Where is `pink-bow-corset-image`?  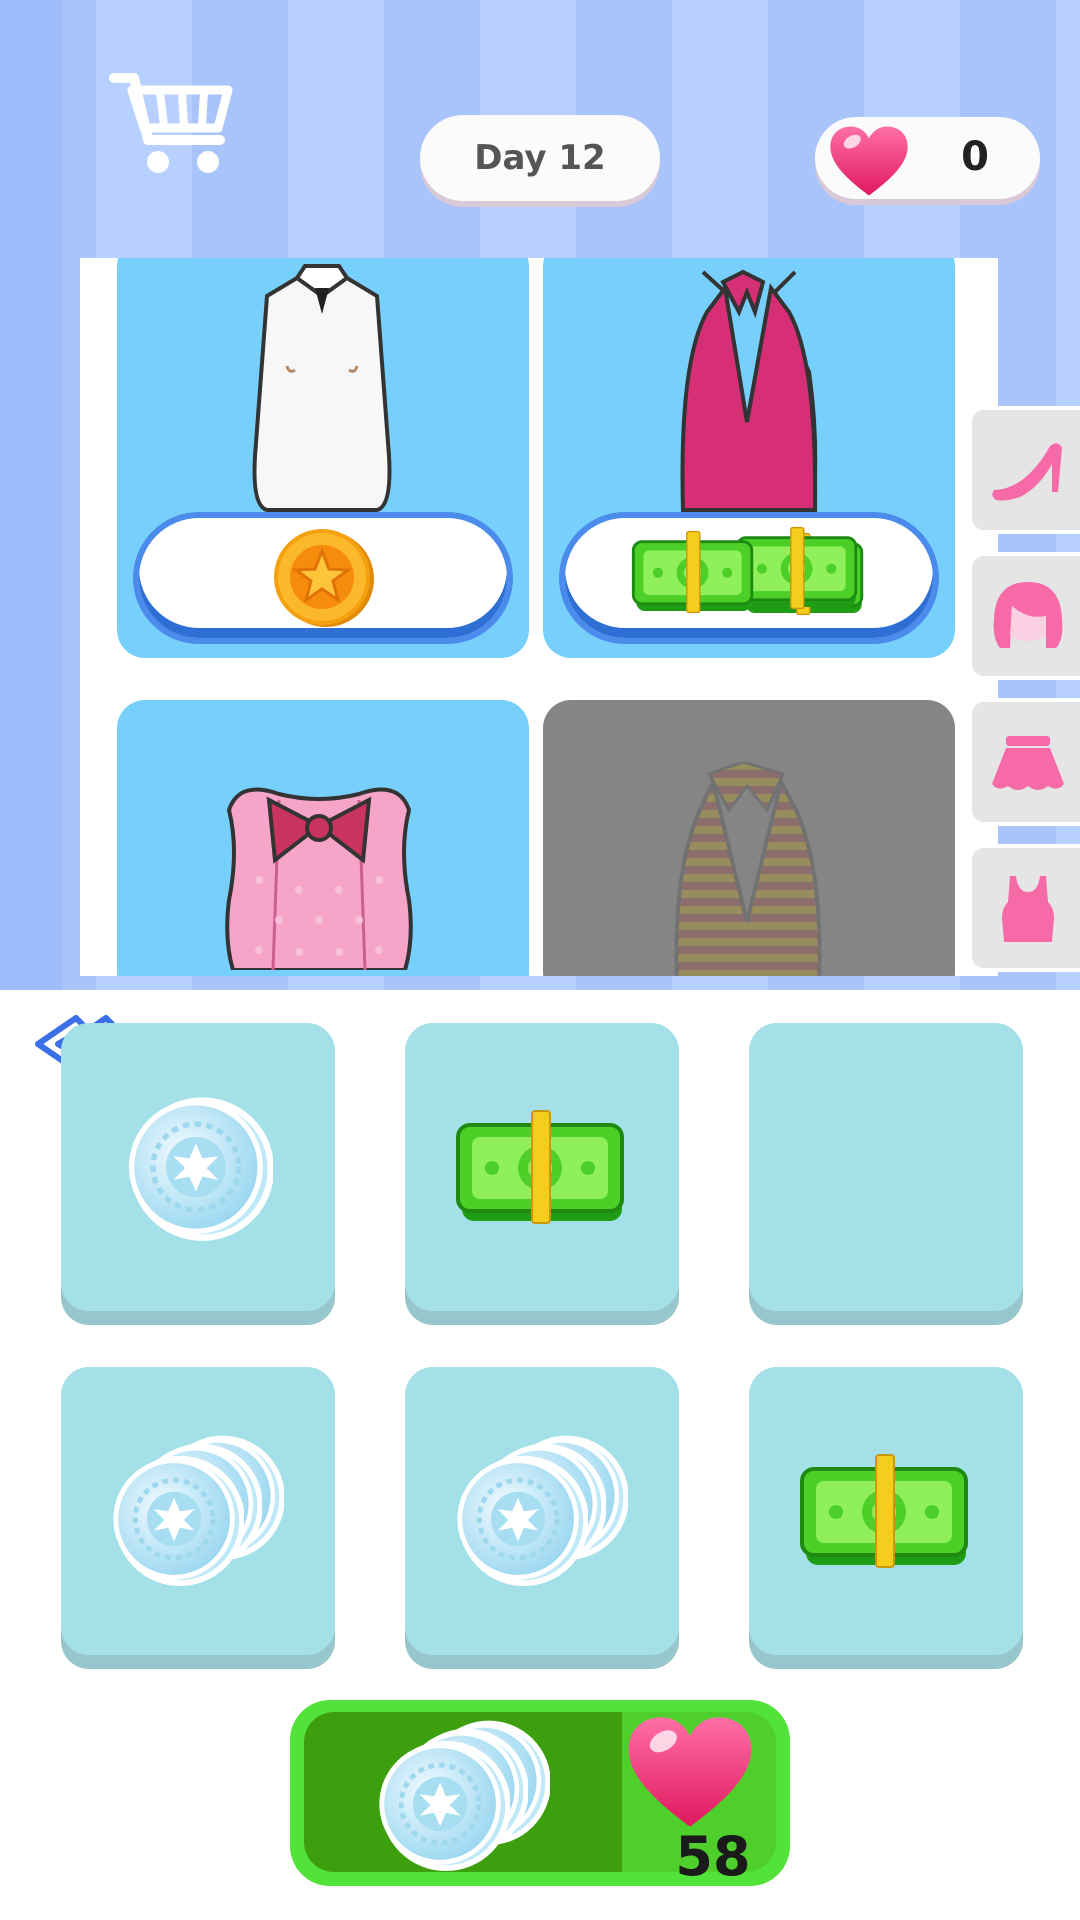 pink-bow-corset-image is located at coordinates (319, 878).